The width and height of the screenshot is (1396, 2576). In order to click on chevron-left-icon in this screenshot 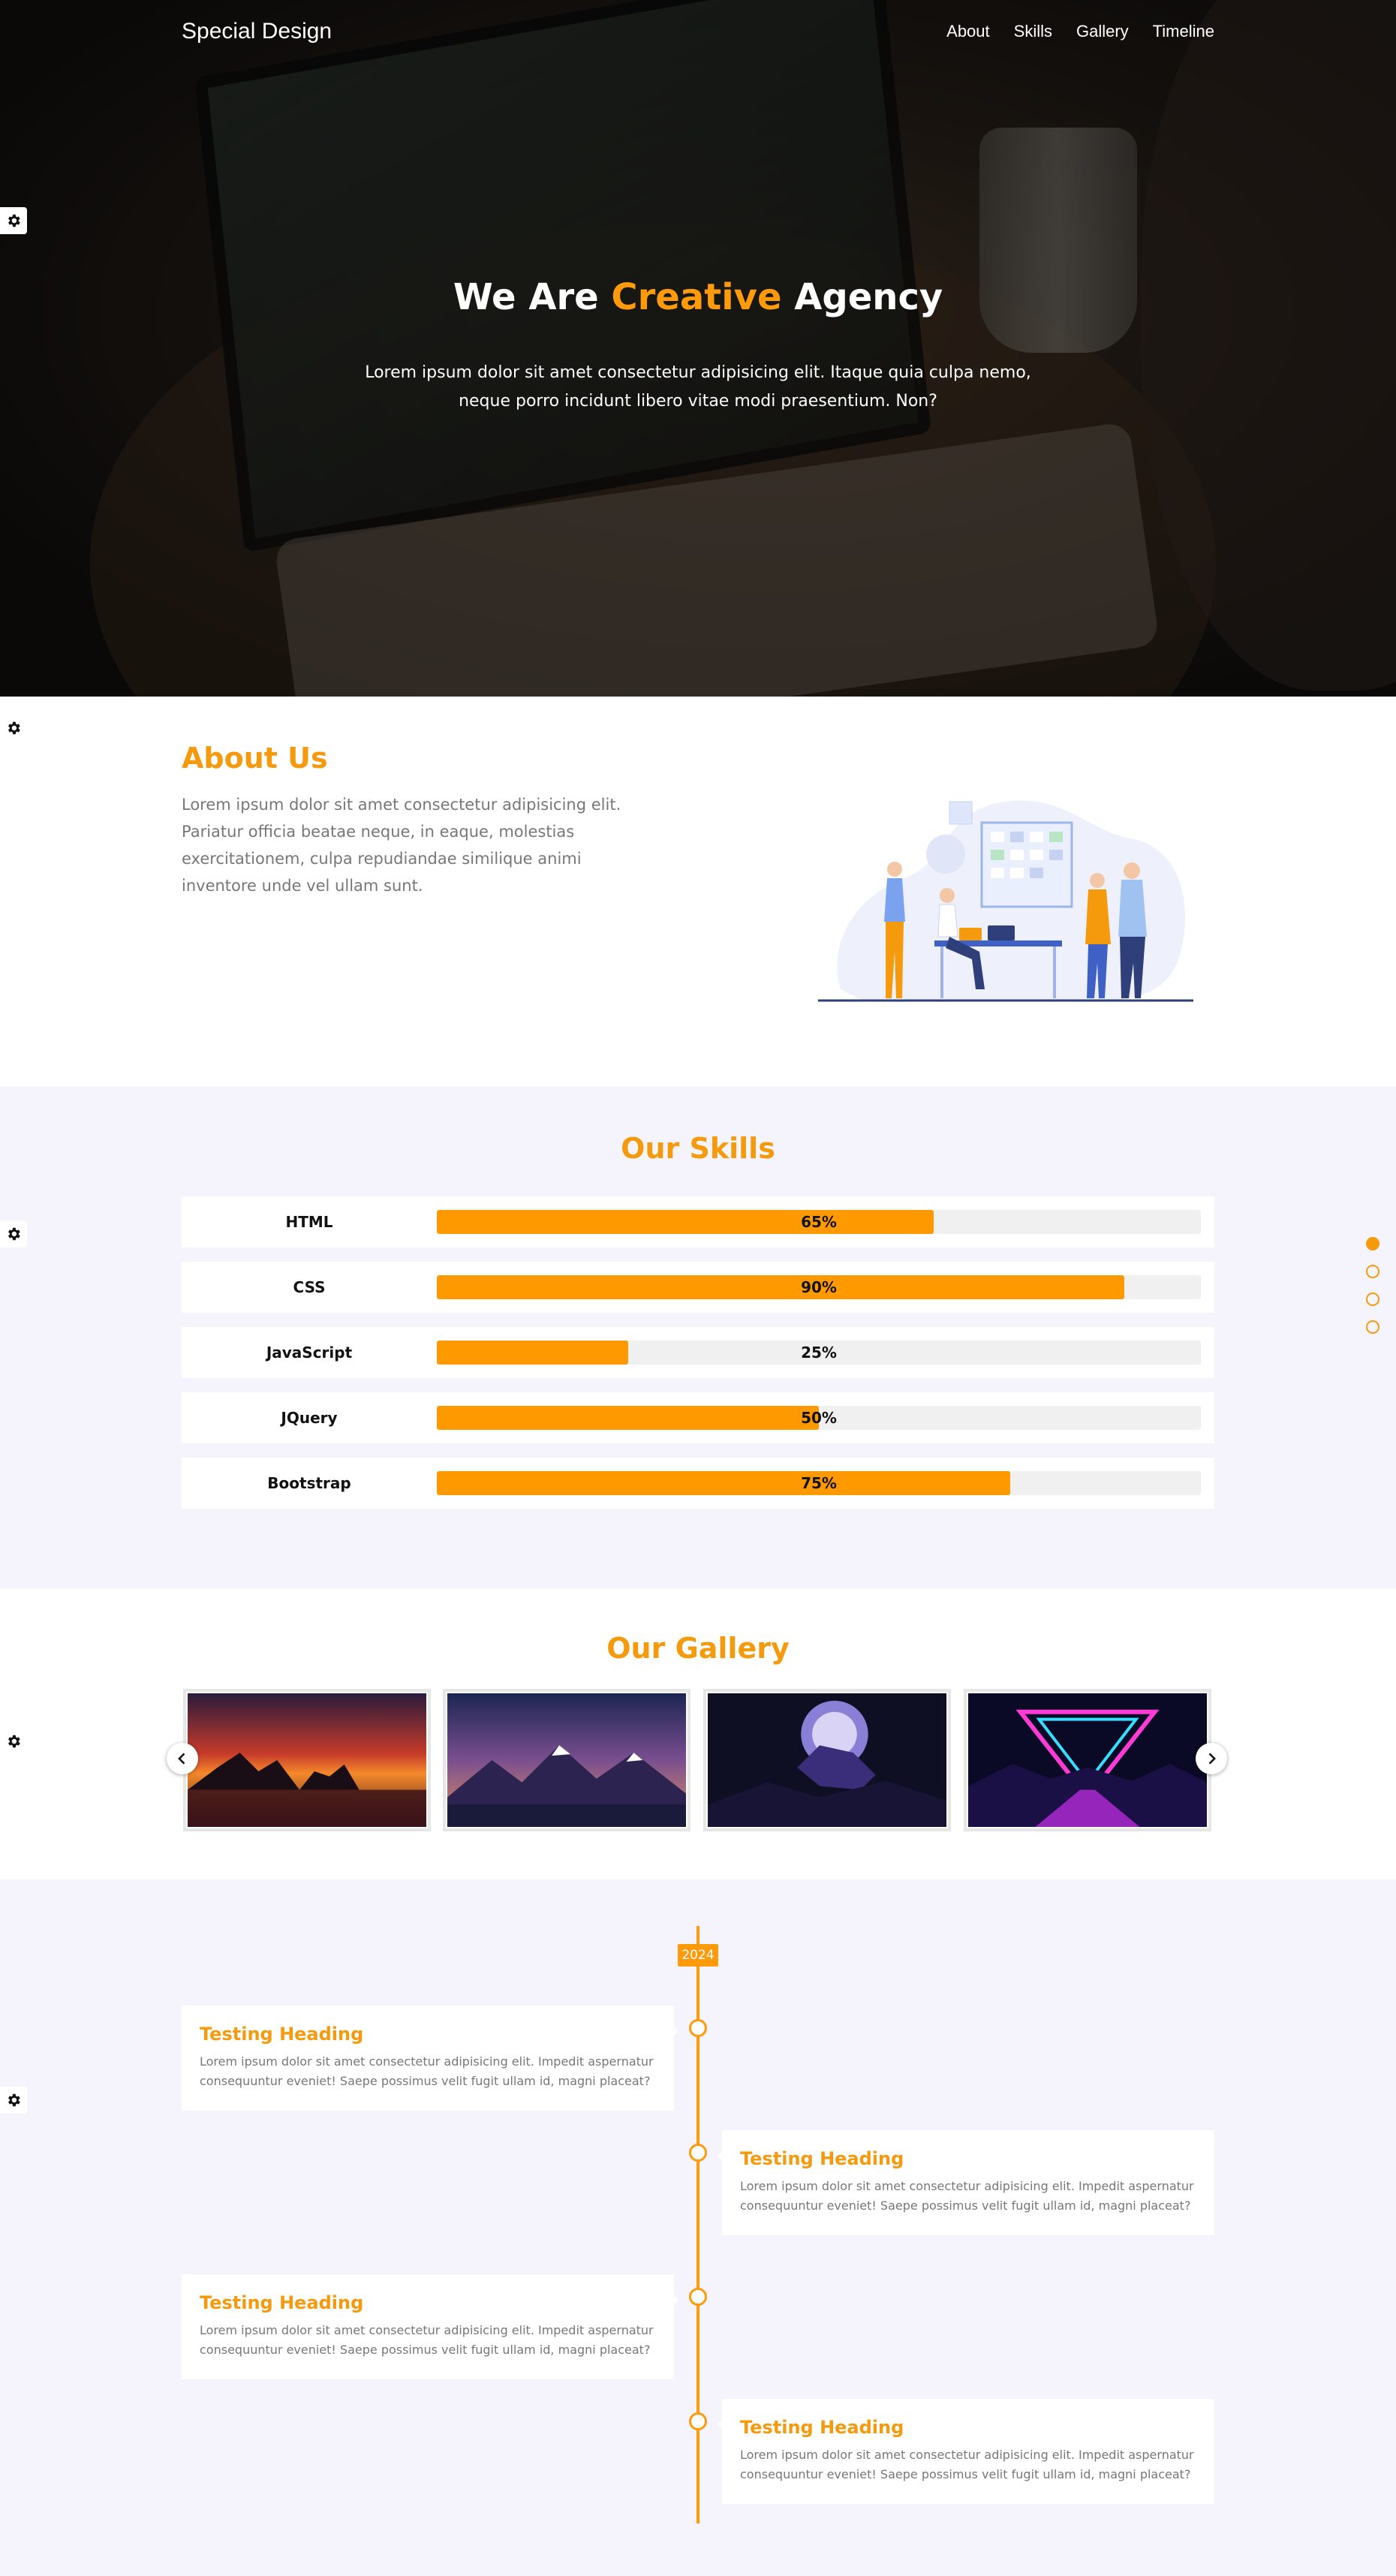, I will do `click(181, 1759)`.